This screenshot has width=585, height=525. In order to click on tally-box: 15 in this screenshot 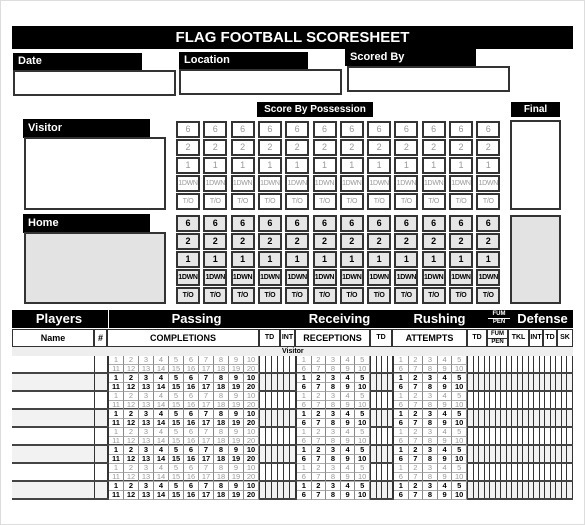, I will do `click(176, 495)`.